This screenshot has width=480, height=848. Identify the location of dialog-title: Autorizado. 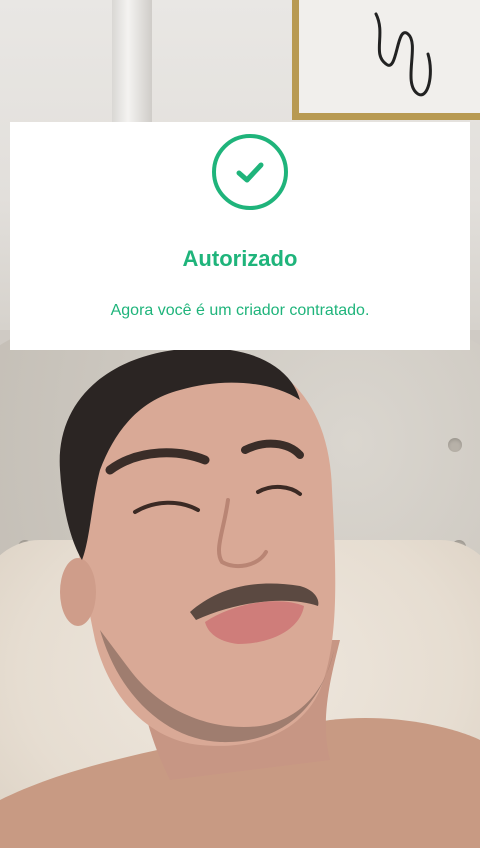
(240, 258).